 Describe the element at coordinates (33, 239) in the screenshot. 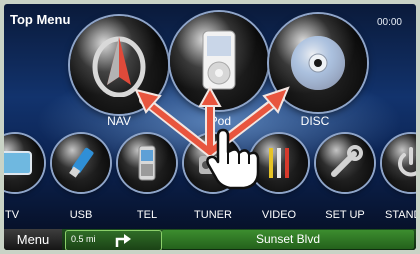

I see `menu-button: Menu` at that location.